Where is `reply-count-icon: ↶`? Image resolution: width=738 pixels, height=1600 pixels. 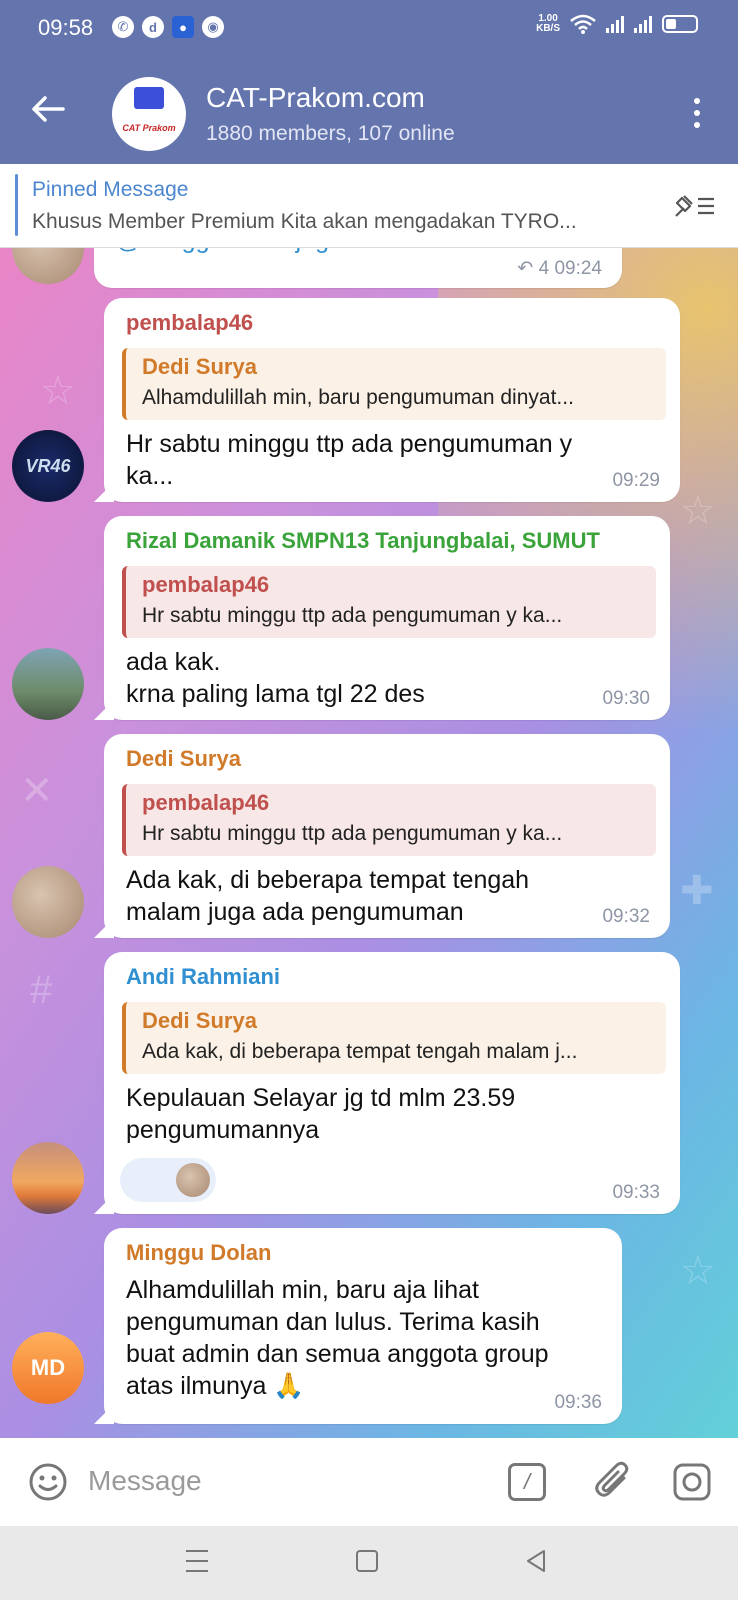
reply-count-icon: ↶ is located at coordinates (528, 268).